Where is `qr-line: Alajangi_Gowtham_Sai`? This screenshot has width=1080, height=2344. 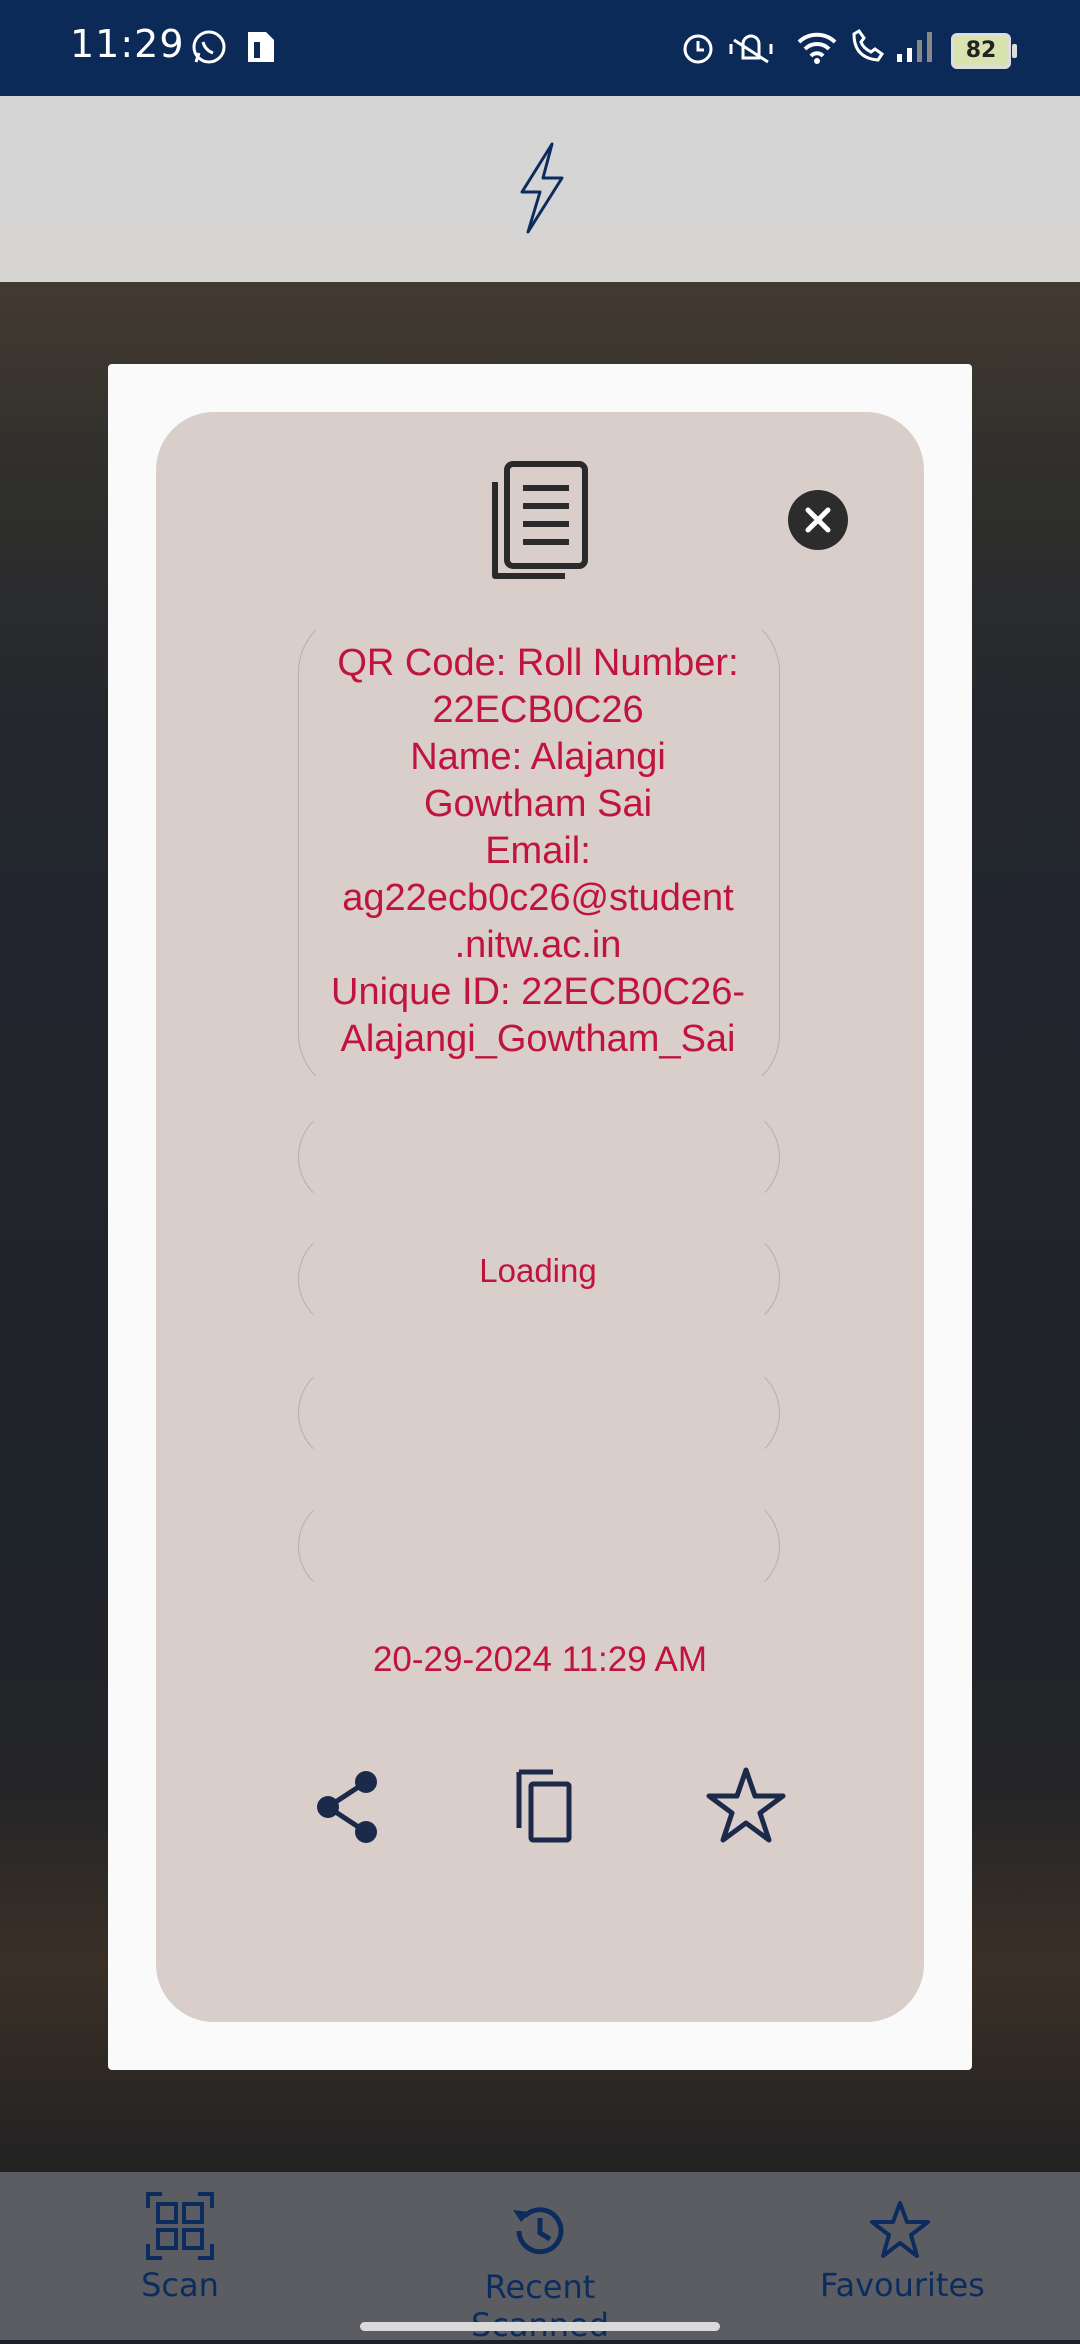
qr-line: Alajangi_Gowtham_Sai is located at coordinates (538, 1039).